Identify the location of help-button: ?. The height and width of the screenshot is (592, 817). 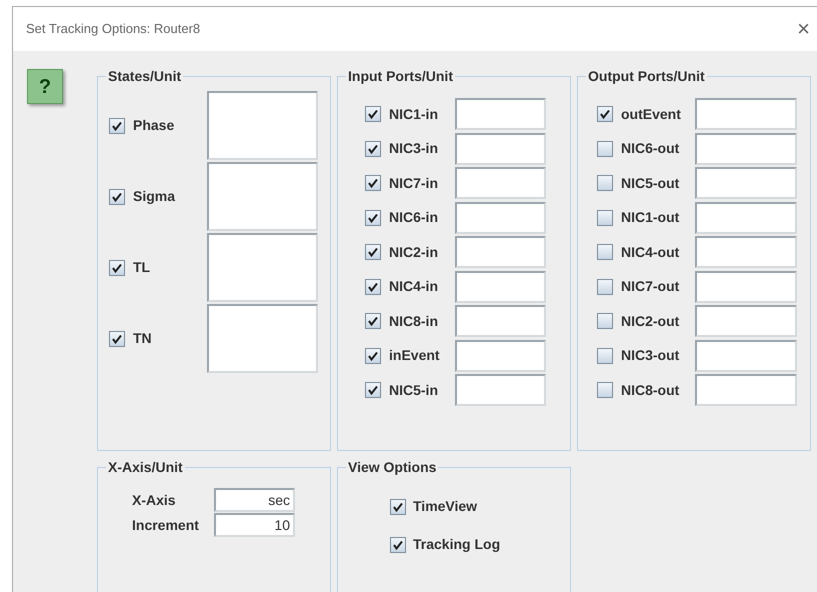
(45, 86).